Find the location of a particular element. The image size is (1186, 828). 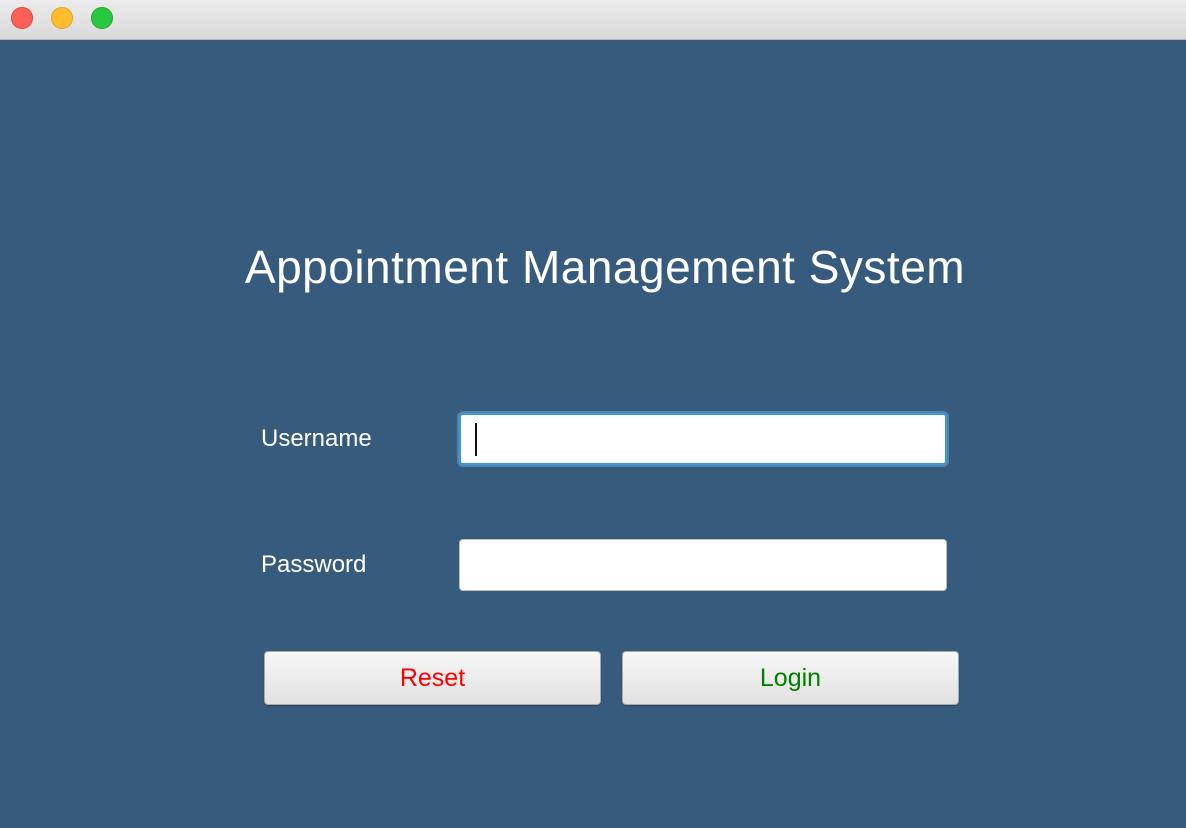

username-input is located at coordinates (703, 439).